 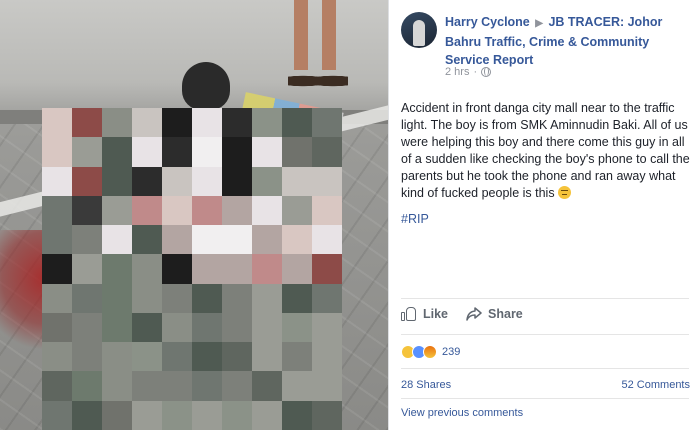 What do you see at coordinates (656, 385) in the screenshot?
I see `comments-link: 52 Comments` at bounding box center [656, 385].